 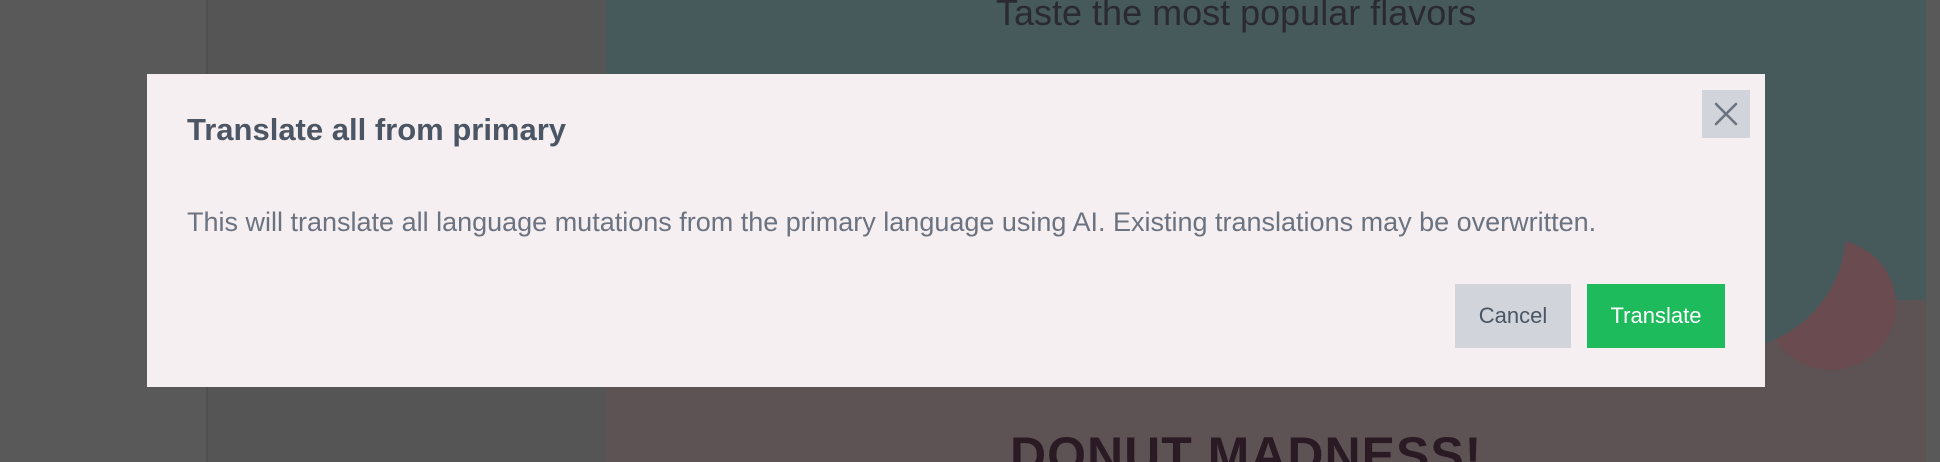 I want to click on close-button, so click(x=1726, y=114).